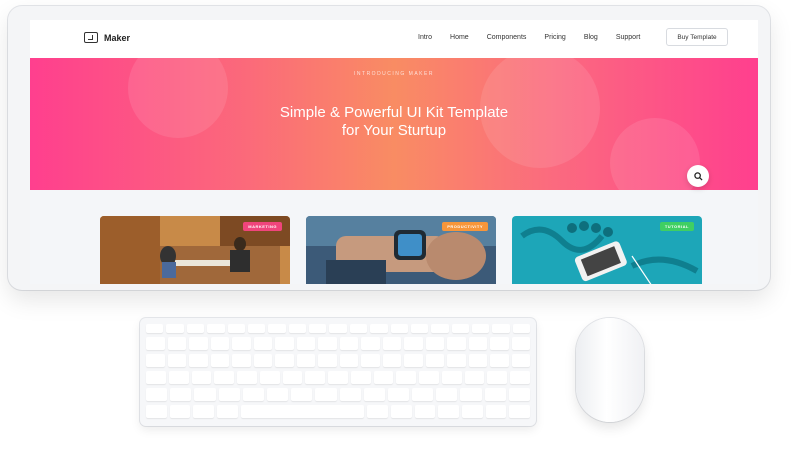 The width and height of the screenshot is (800, 474). Describe the element at coordinates (195, 250) in the screenshot. I see `blog-card-marketing: MARKETING` at that location.